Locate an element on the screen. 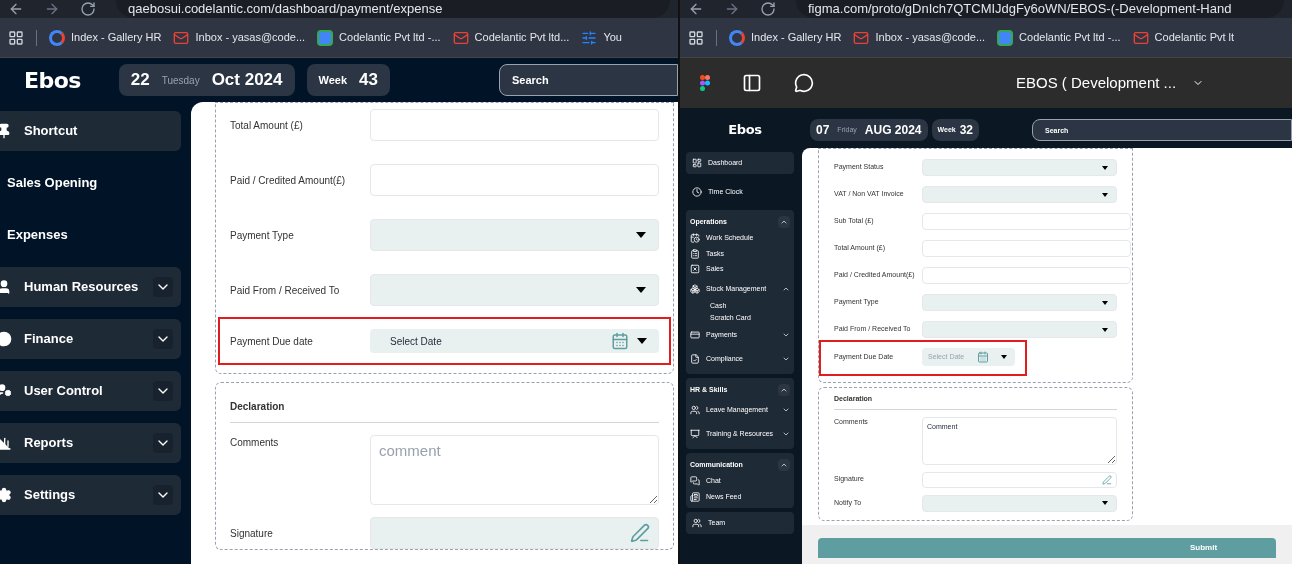 The image size is (1292, 564). boxes-icon is located at coordinates (695, 288).